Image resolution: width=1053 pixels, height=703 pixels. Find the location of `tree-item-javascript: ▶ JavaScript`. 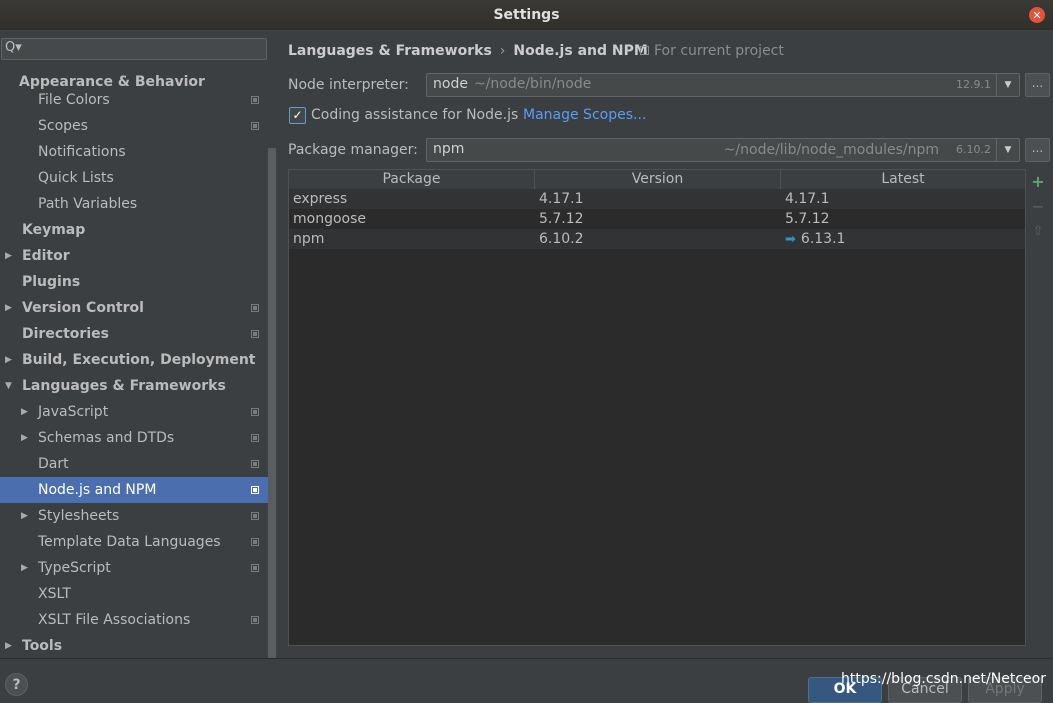

tree-item-javascript: ▶ JavaScript is located at coordinates (134, 412).